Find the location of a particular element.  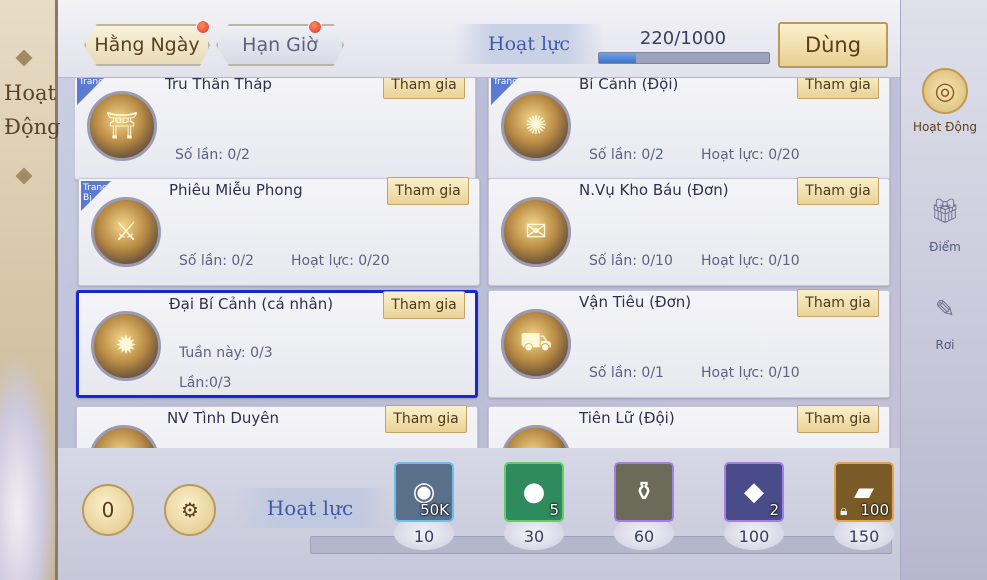

nav-item-drops: ✎ Rơi is located at coordinates (945, 331).